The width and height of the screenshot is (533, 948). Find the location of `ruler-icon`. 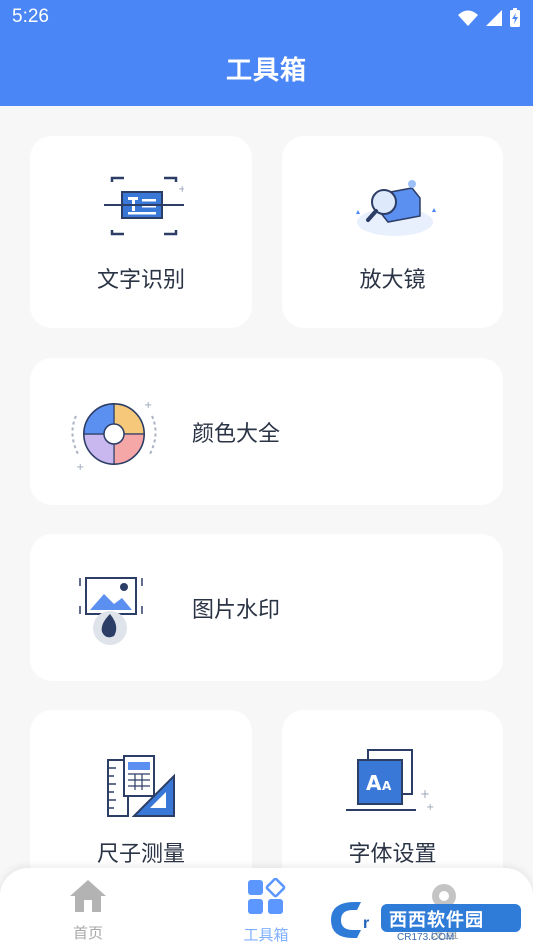

ruler-icon is located at coordinates (141, 786).